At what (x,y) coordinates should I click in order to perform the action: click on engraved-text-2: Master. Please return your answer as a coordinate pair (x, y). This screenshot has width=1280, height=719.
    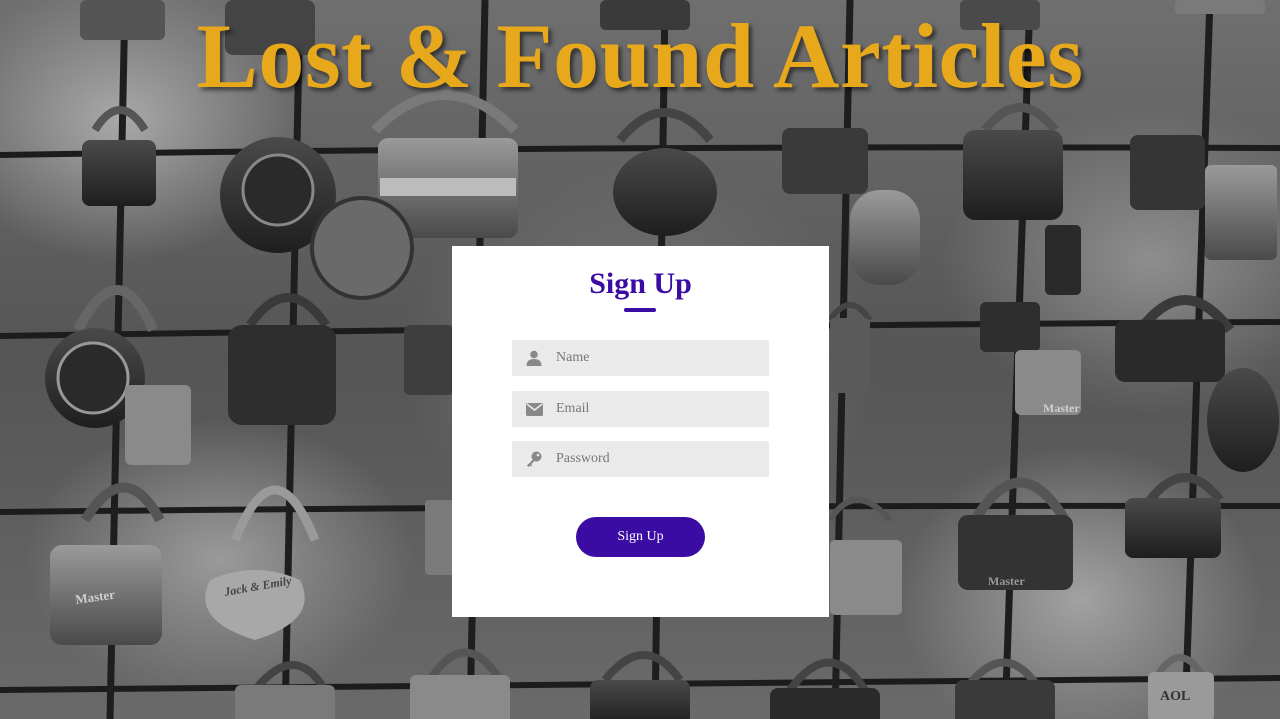
    Looking at the image, I should click on (1061, 408).